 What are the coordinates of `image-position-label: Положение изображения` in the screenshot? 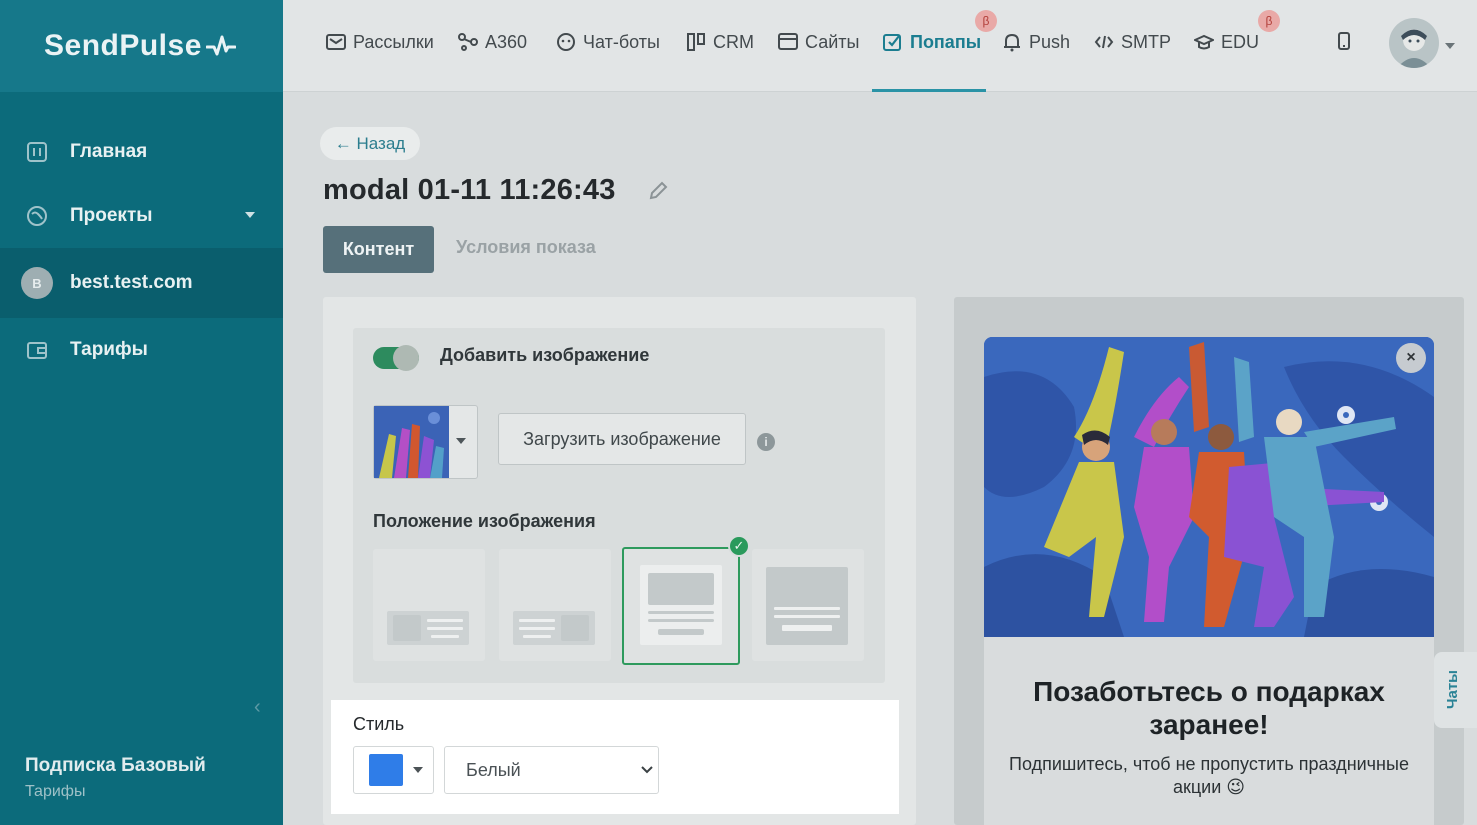 It's located at (484, 521).